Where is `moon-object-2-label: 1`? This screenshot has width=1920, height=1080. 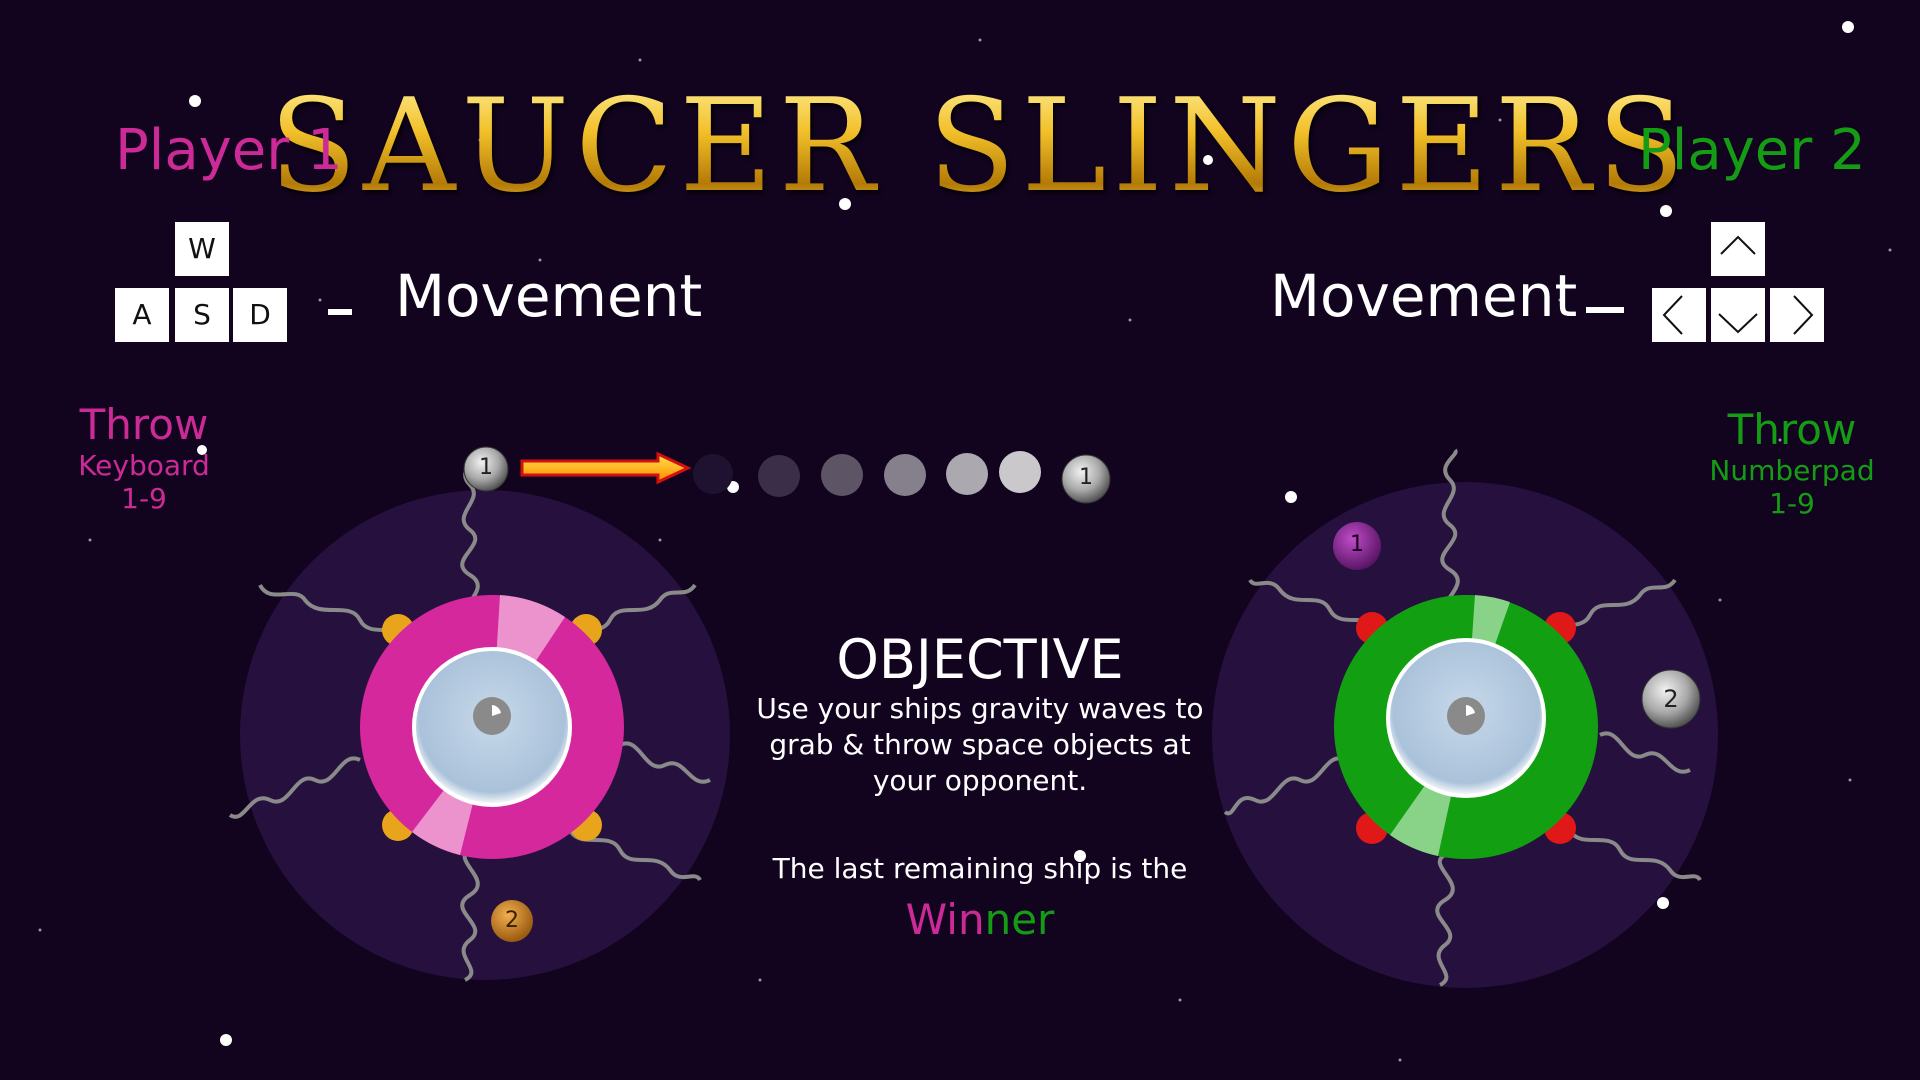 moon-object-2-label: 1 is located at coordinates (1086, 477).